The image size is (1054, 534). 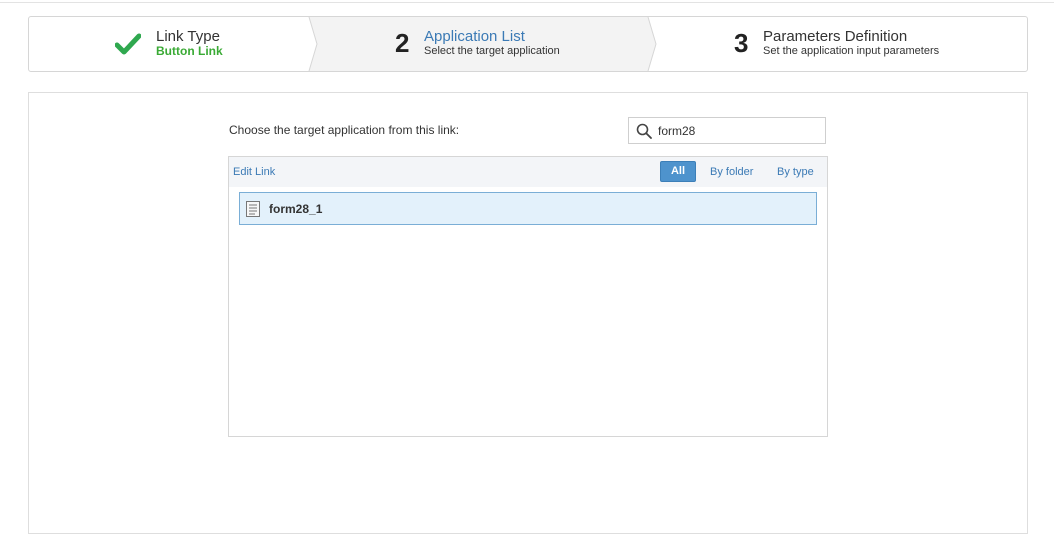 I want to click on edit-link: Edit Link, so click(x=254, y=172).